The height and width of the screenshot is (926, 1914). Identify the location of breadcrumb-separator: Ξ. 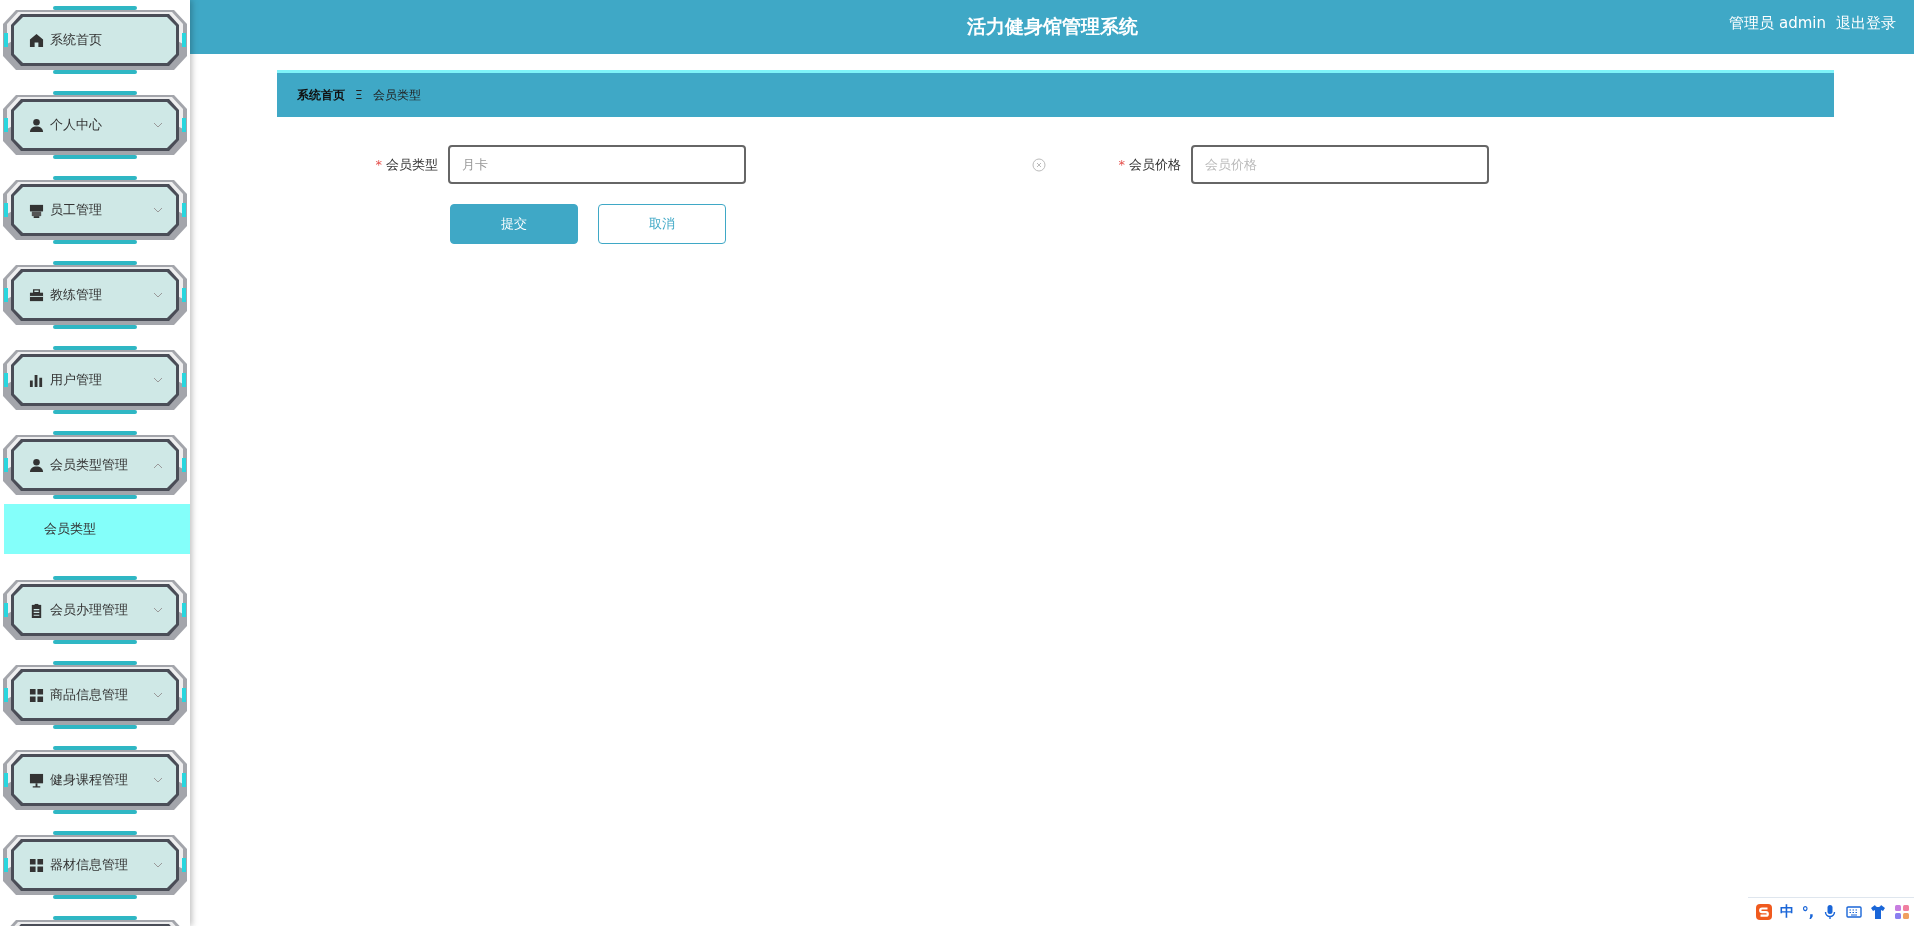
(359, 95).